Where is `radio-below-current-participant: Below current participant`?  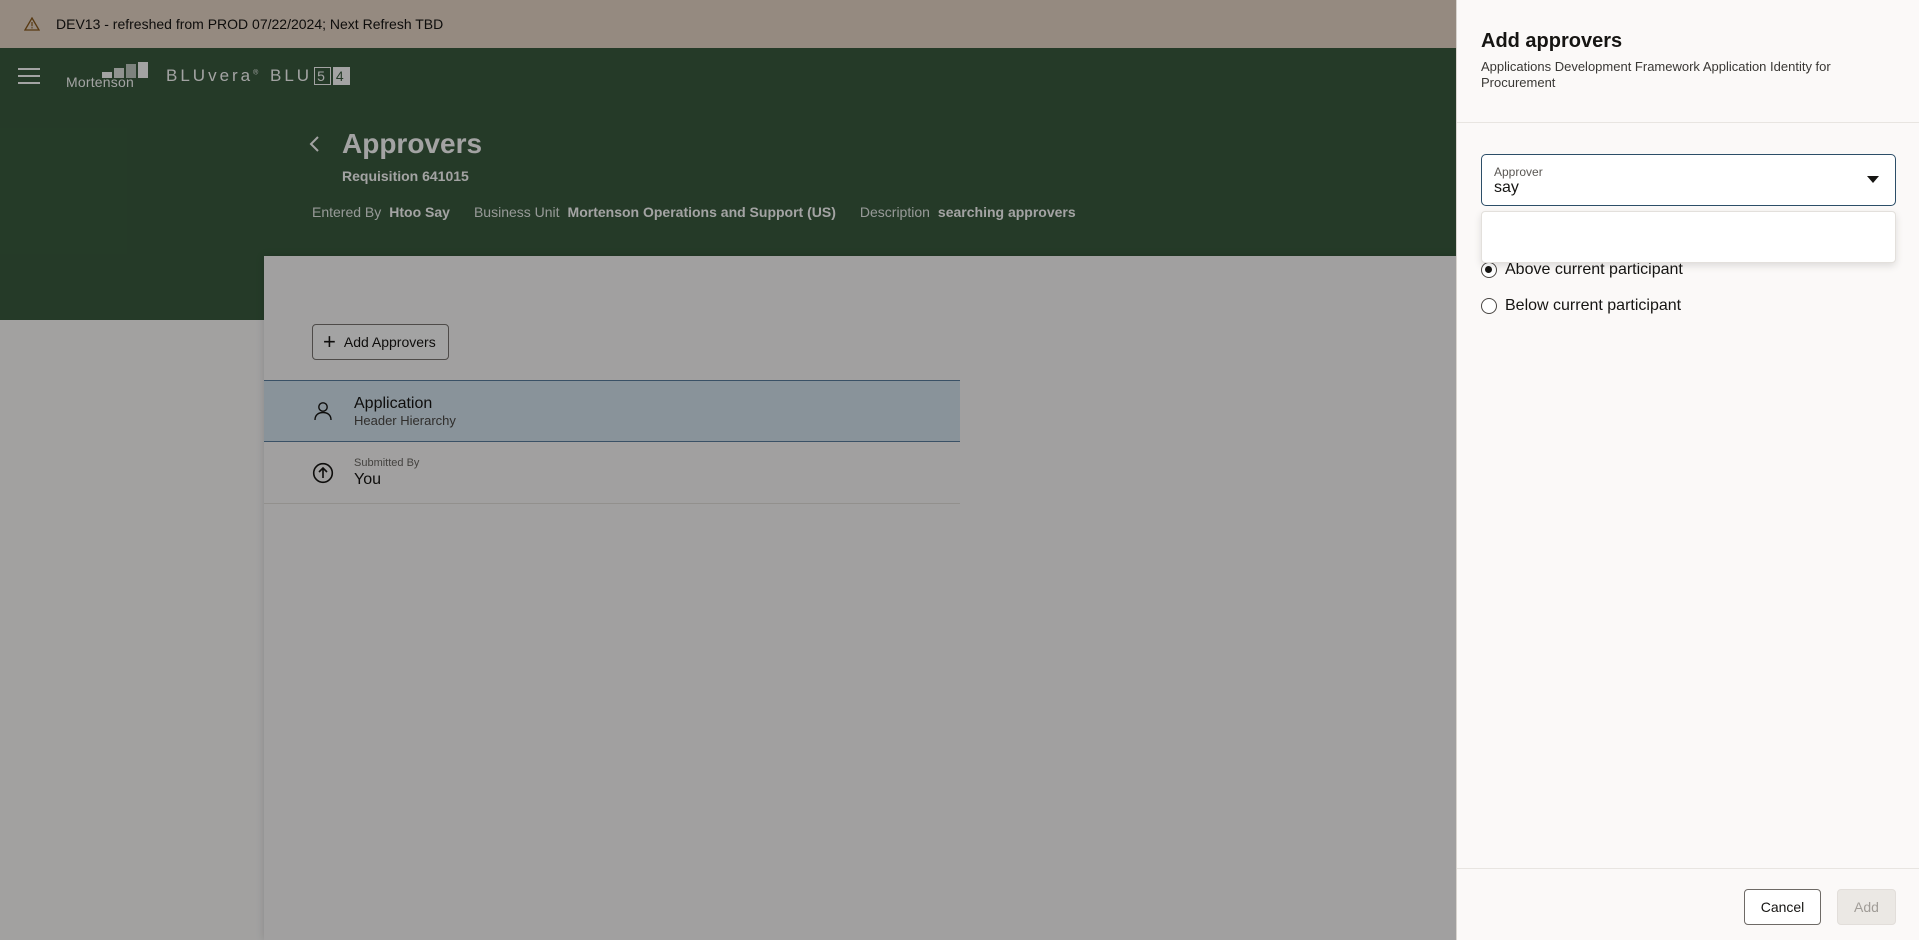
radio-below-current-participant: Below current participant is located at coordinates (1582, 306).